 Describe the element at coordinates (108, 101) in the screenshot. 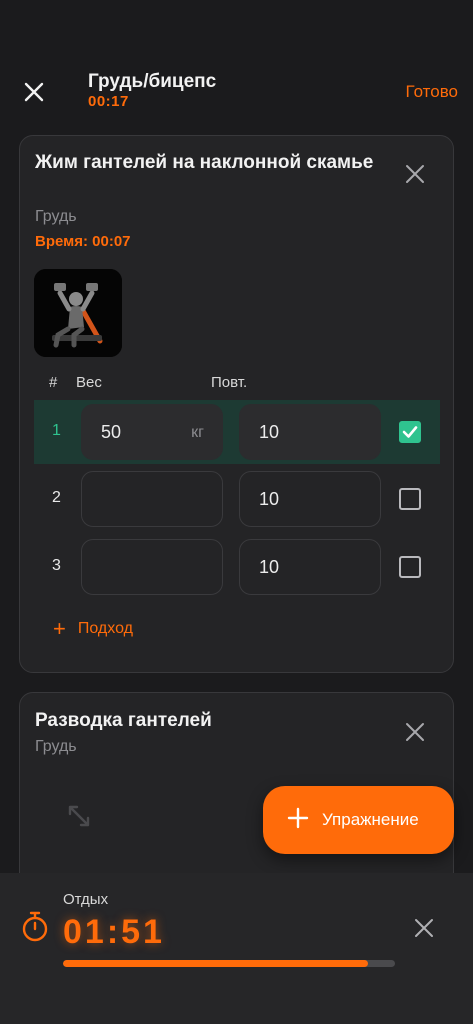

I see `workout-timer: 00:17` at that location.